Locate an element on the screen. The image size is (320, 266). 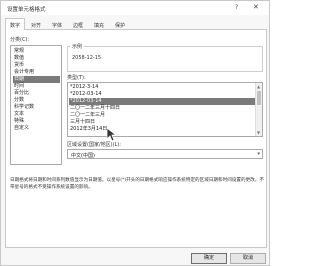
category-item-date: 日期 is located at coordinates (36, 79).